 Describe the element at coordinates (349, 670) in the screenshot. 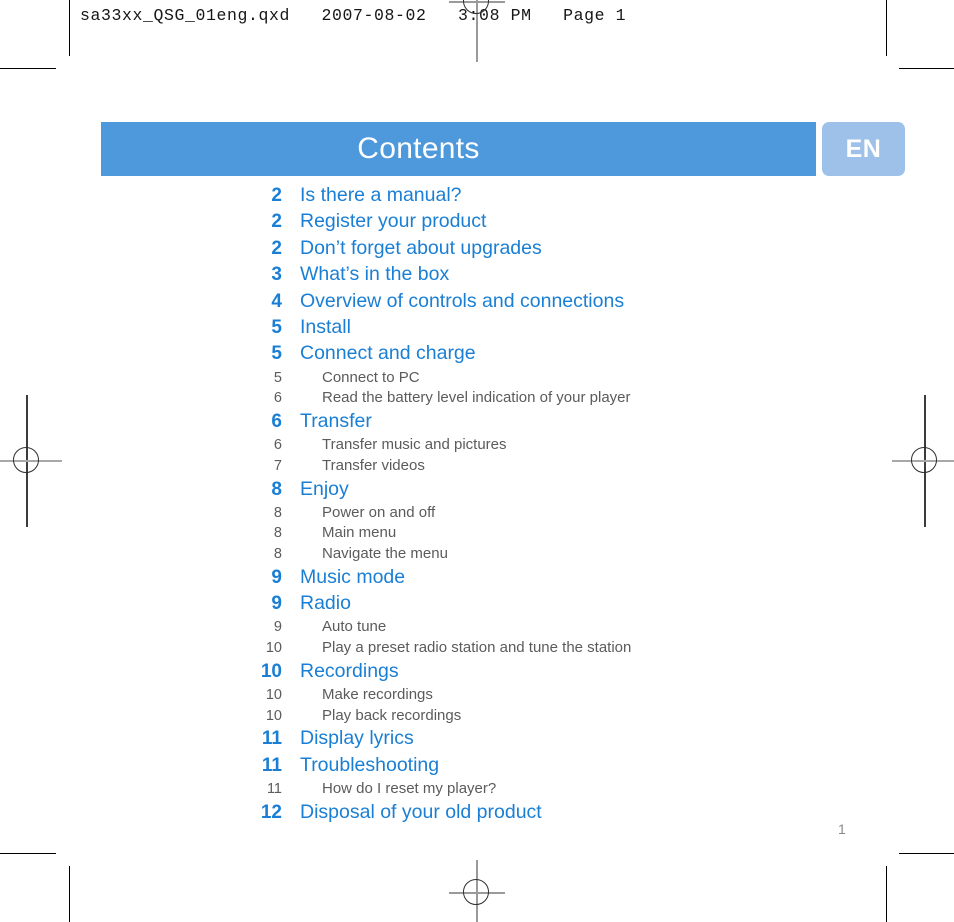

I see `toc-entry-label: Recordings` at that location.